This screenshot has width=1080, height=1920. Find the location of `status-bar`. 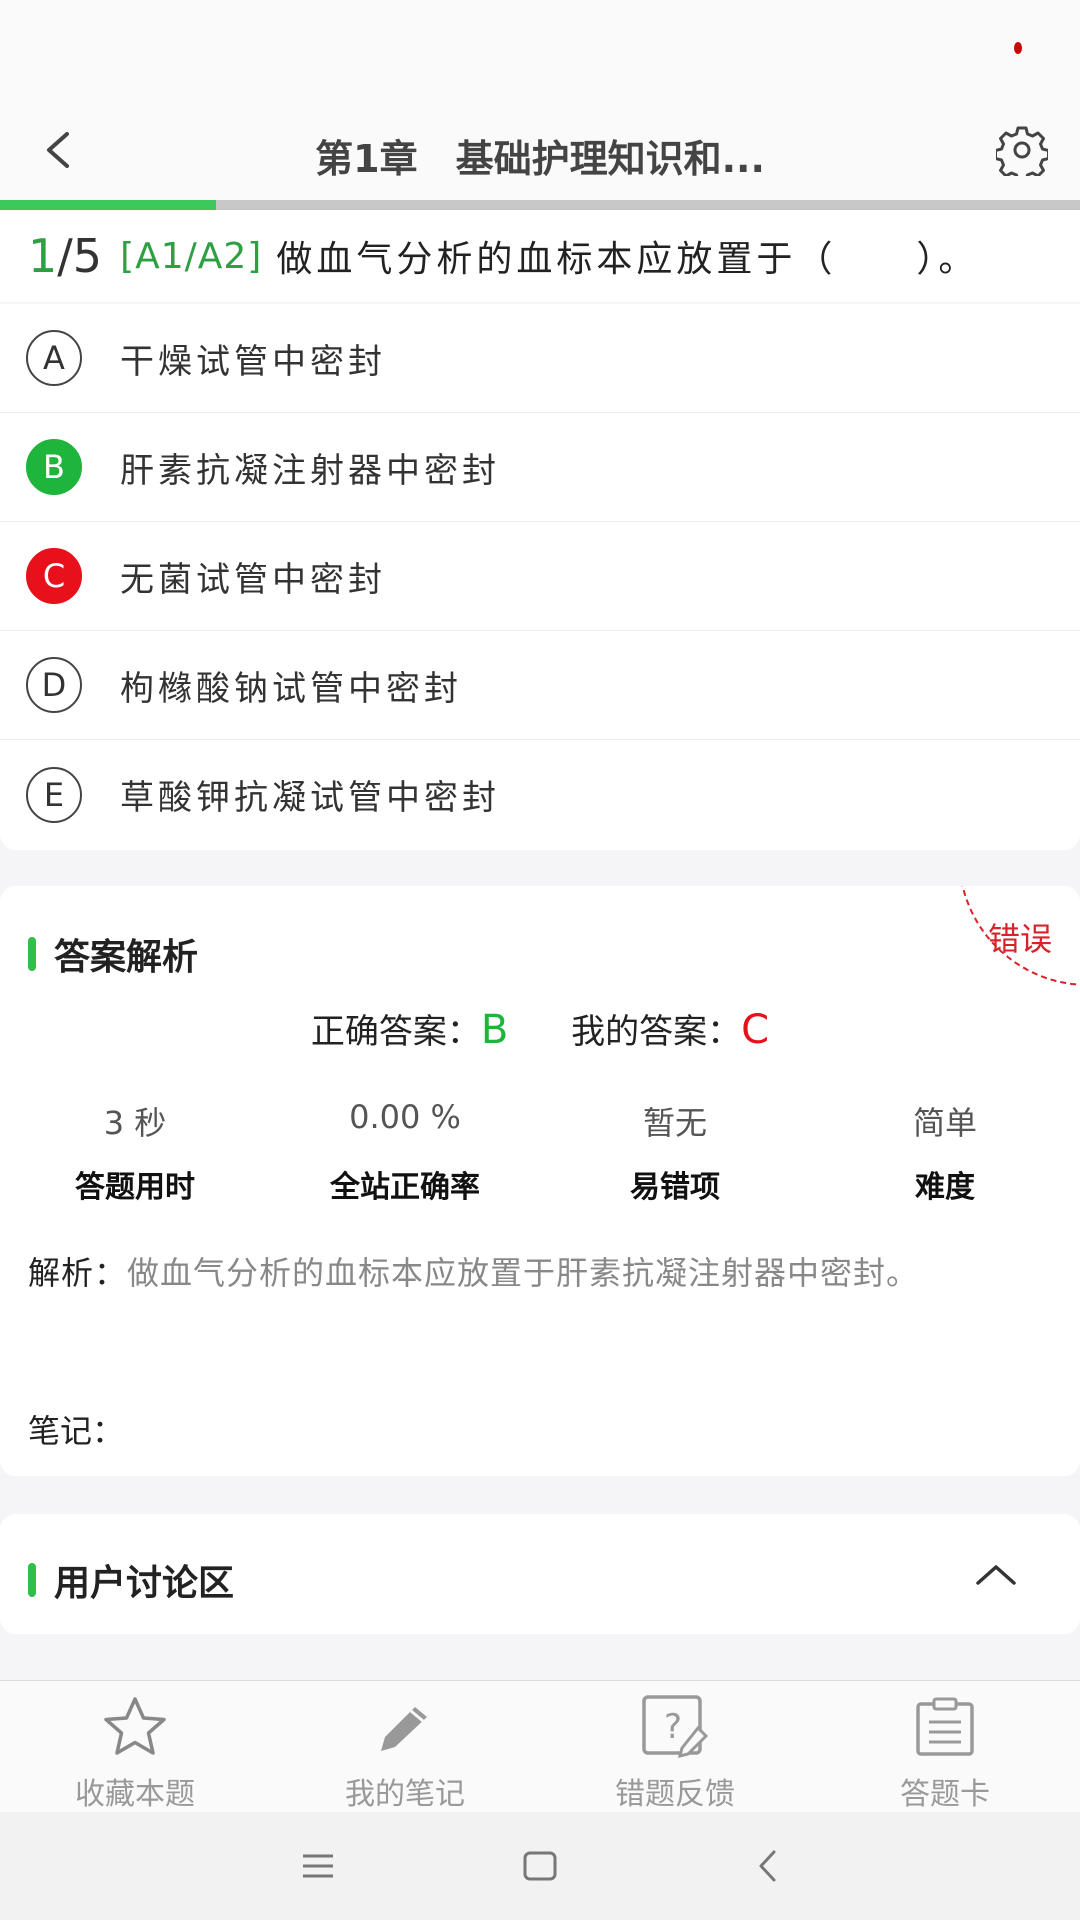

status-bar is located at coordinates (540, 50).